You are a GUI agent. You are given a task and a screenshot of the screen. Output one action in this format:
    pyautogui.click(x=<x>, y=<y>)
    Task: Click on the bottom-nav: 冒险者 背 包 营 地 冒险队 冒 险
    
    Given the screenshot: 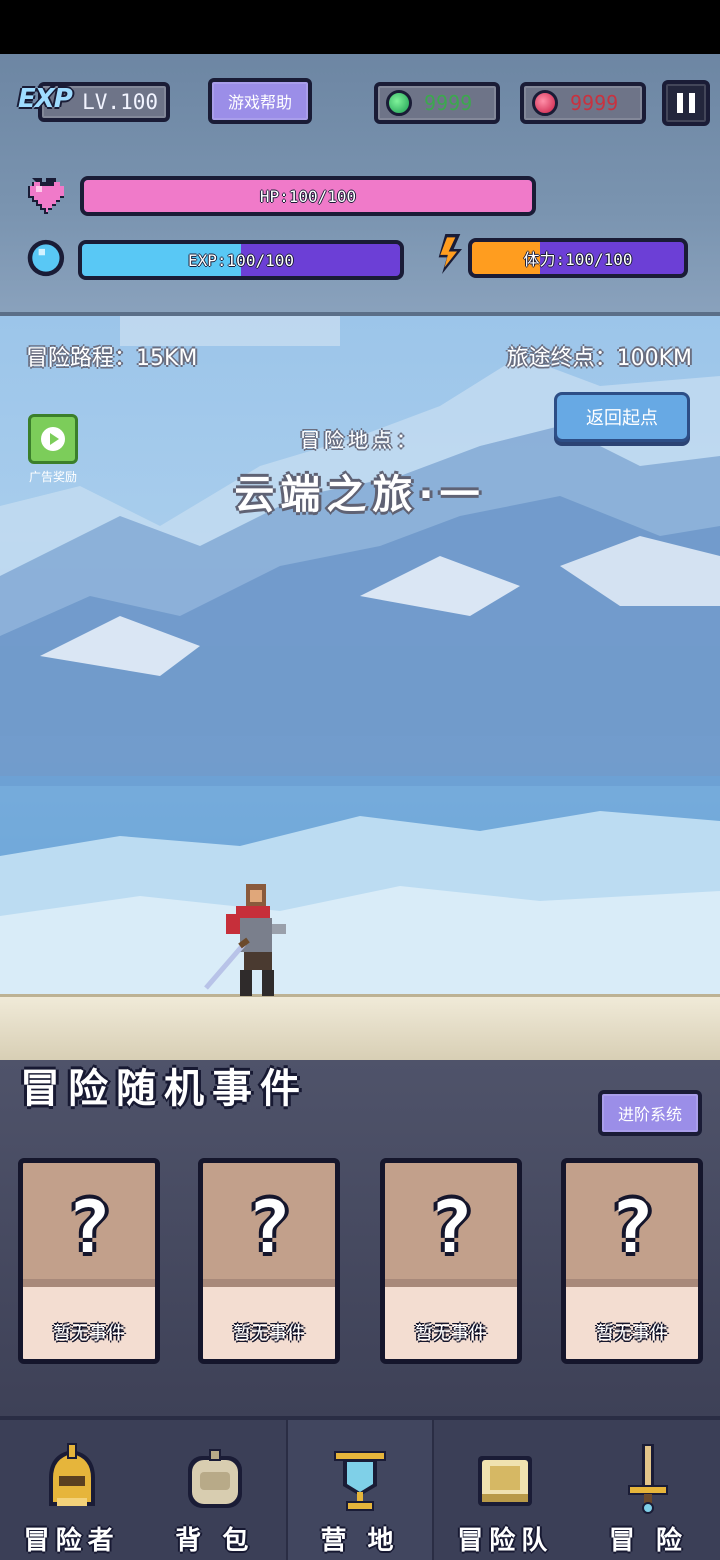 What is the action you would take?
    pyautogui.click(x=360, y=1488)
    